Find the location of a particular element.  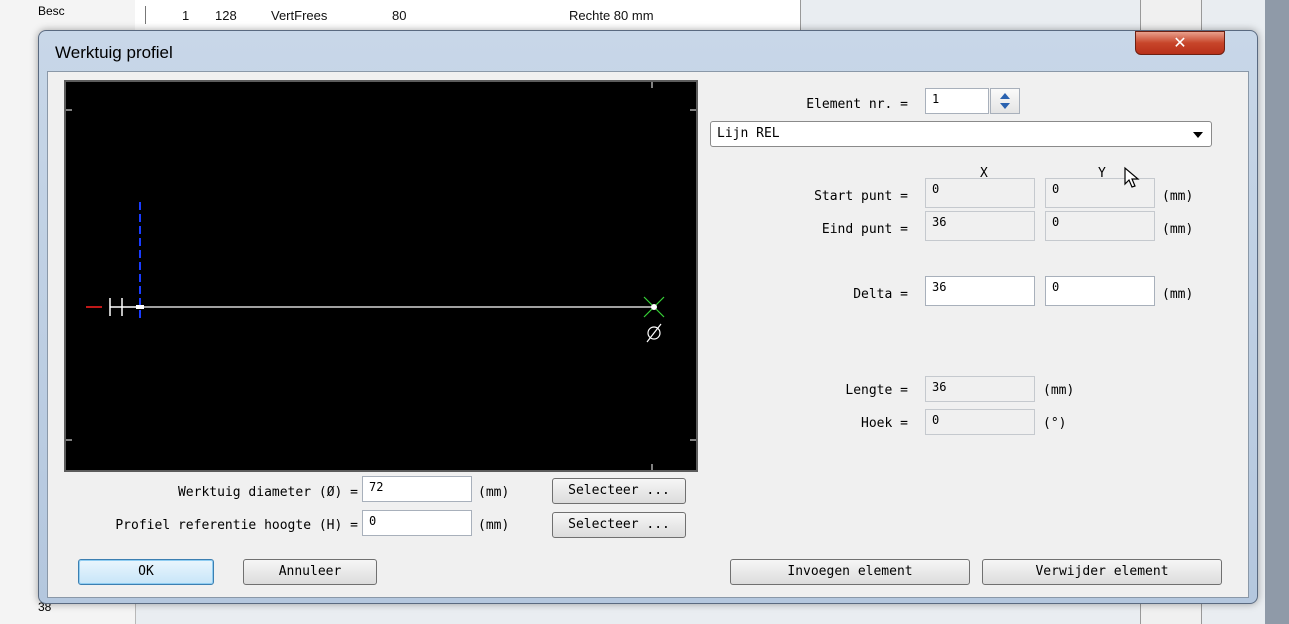

close-button: ✕ is located at coordinates (1180, 43).